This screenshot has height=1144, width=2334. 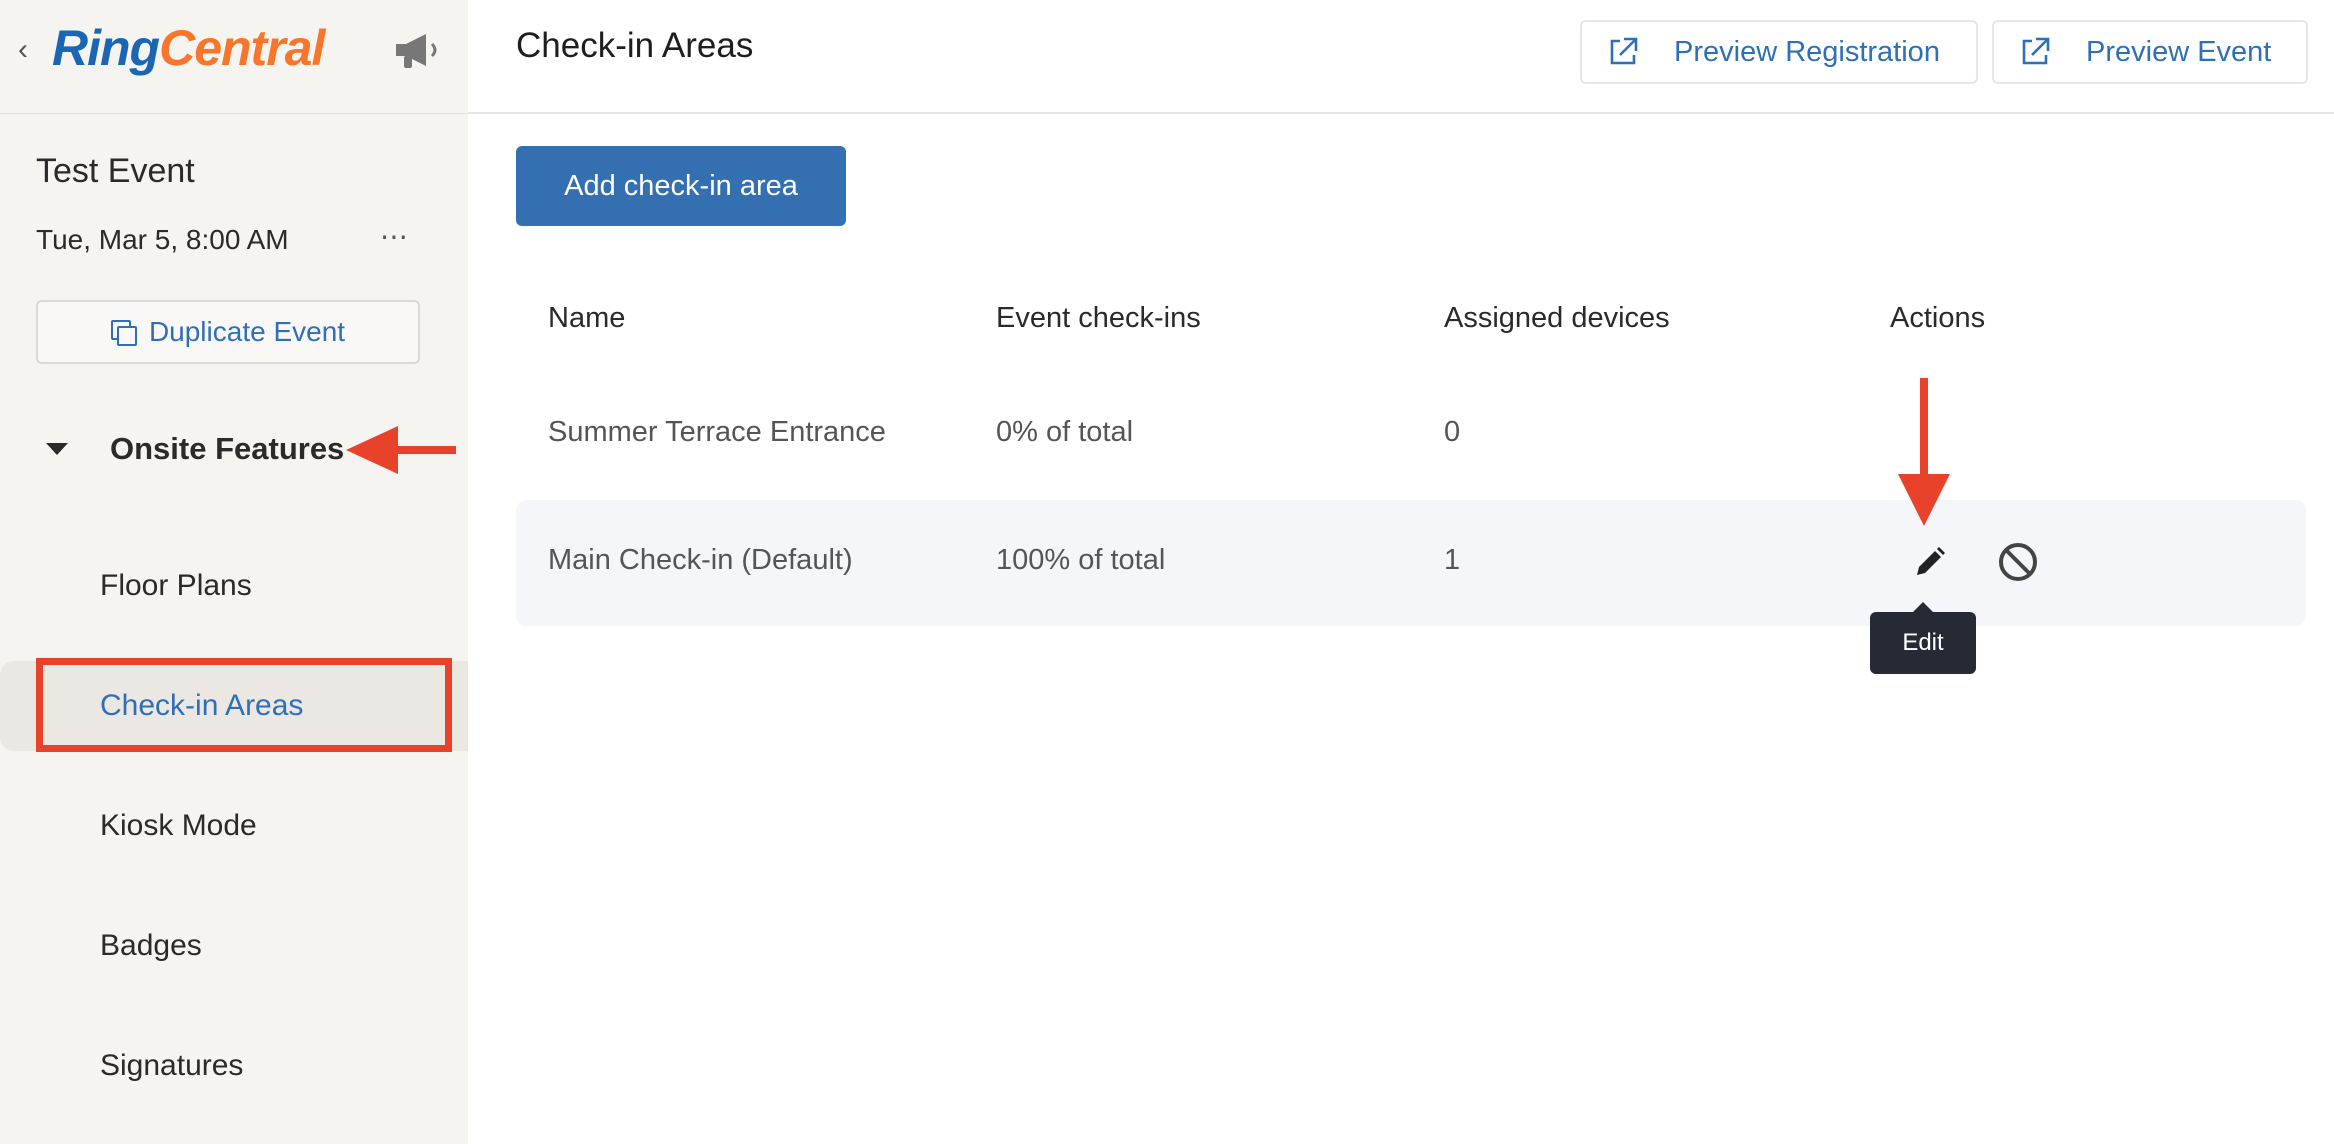 I want to click on more-options-icon: ⋯, so click(x=395, y=236).